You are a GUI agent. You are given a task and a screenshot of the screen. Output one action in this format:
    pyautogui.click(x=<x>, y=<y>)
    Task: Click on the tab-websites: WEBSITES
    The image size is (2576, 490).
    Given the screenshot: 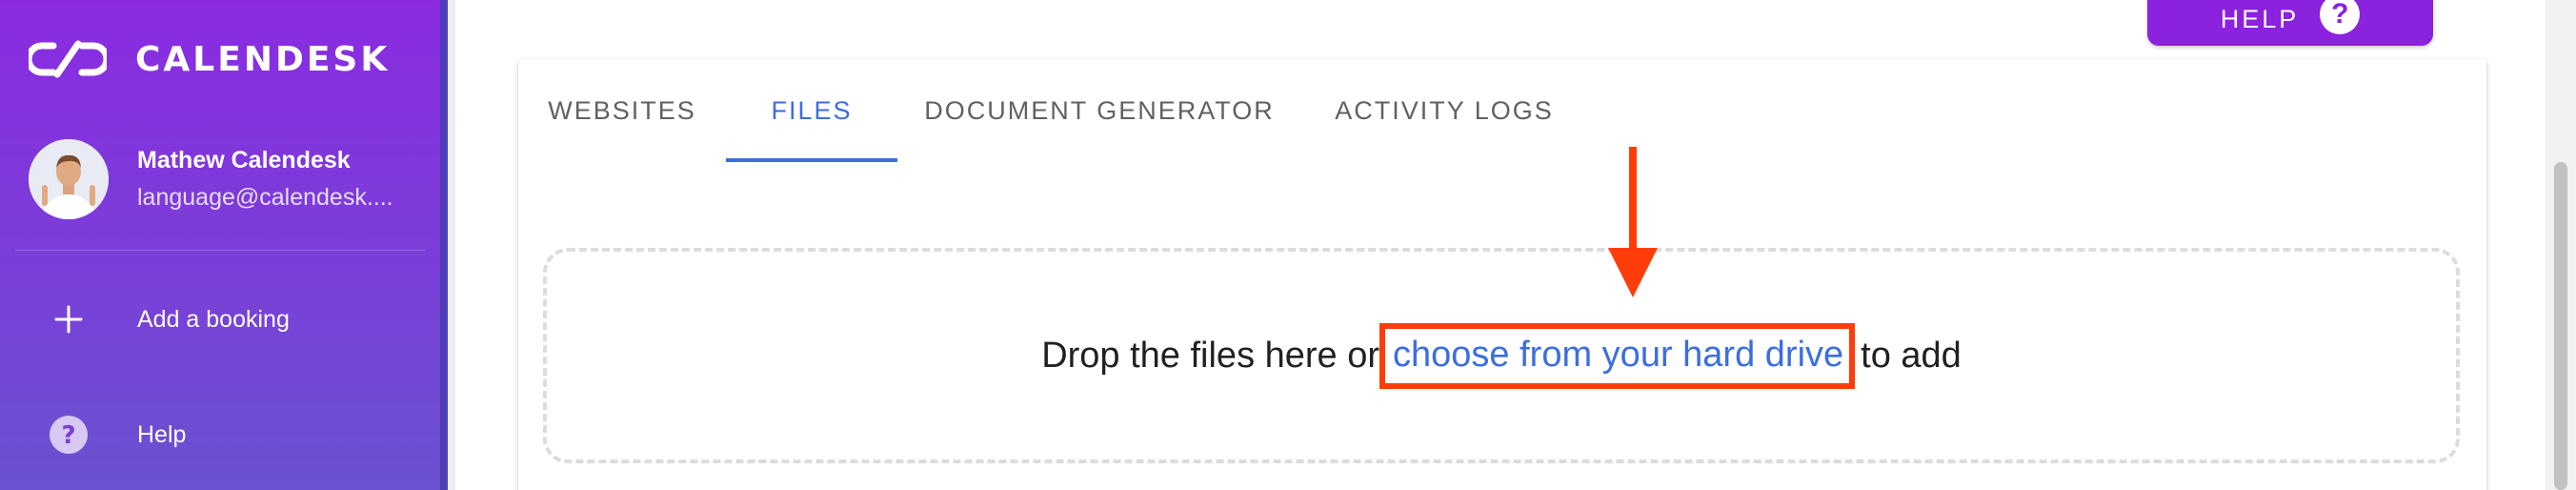 What is the action you would take?
    pyautogui.click(x=622, y=110)
    